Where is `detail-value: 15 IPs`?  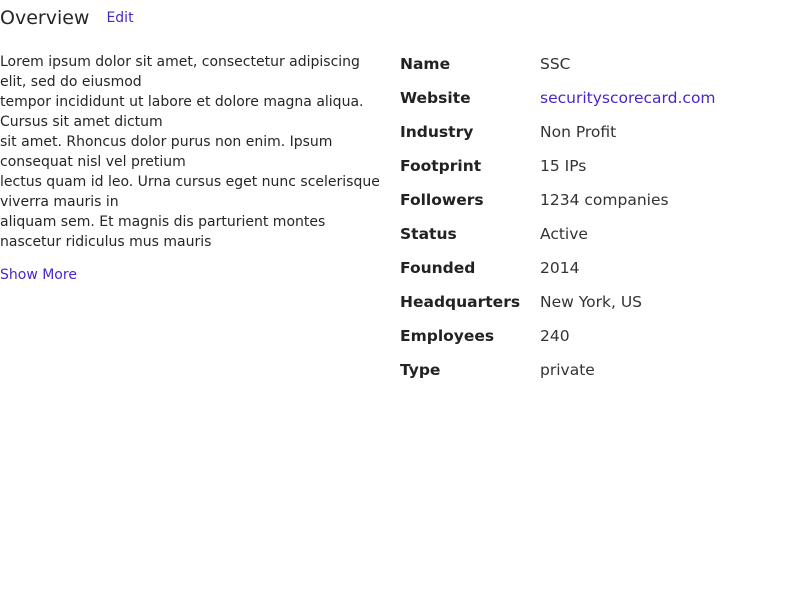 detail-value: 15 IPs is located at coordinates (563, 166).